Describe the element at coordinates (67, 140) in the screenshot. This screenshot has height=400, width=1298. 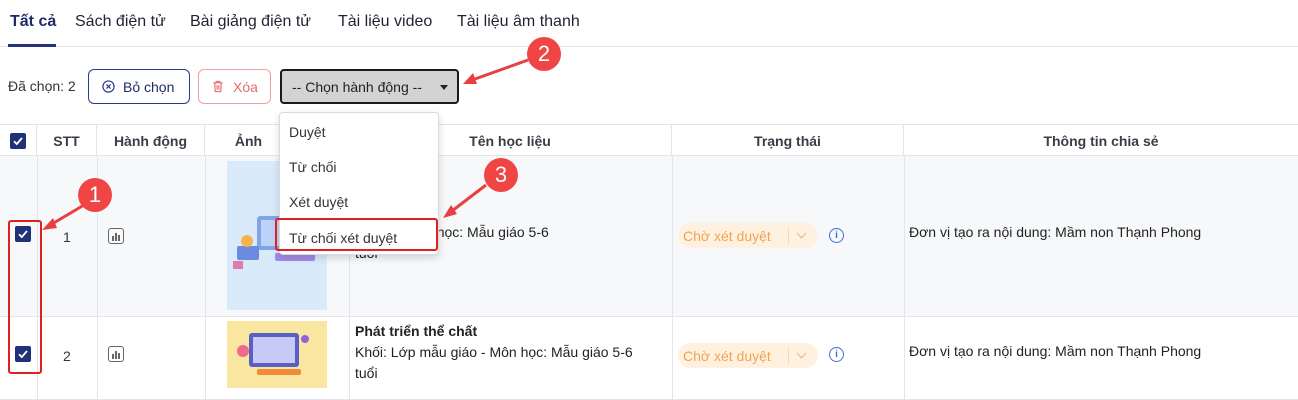
I see `header-stt: STT` at that location.